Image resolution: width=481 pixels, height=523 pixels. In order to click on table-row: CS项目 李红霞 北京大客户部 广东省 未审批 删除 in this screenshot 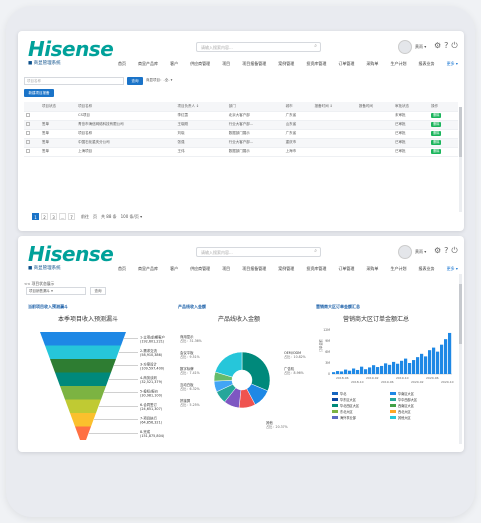, I will do `click(241, 116)`.